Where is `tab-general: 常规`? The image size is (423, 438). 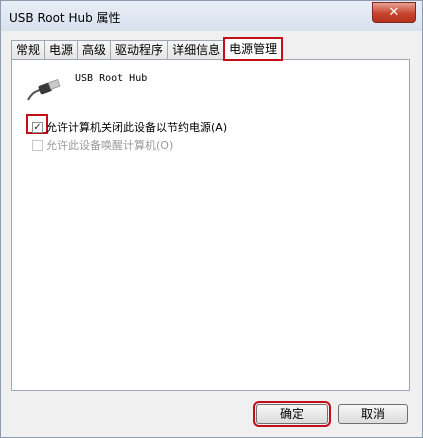
tab-general: 常规 is located at coordinates (28, 50).